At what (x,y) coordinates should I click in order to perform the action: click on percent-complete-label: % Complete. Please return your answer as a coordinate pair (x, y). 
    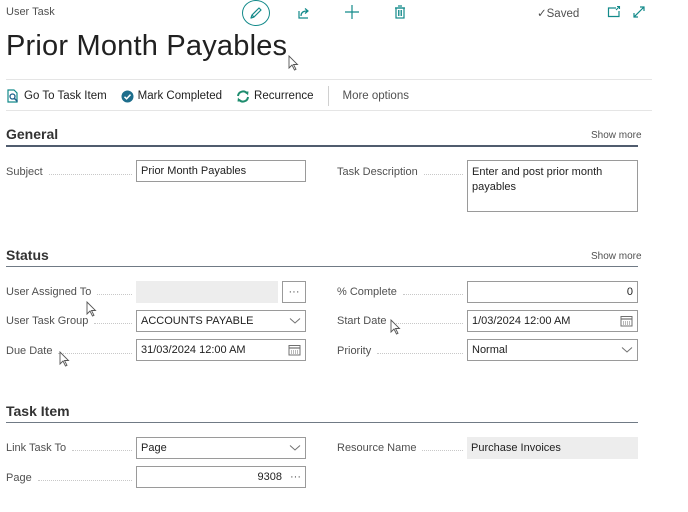
    Looking at the image, I should click on (402, 292).